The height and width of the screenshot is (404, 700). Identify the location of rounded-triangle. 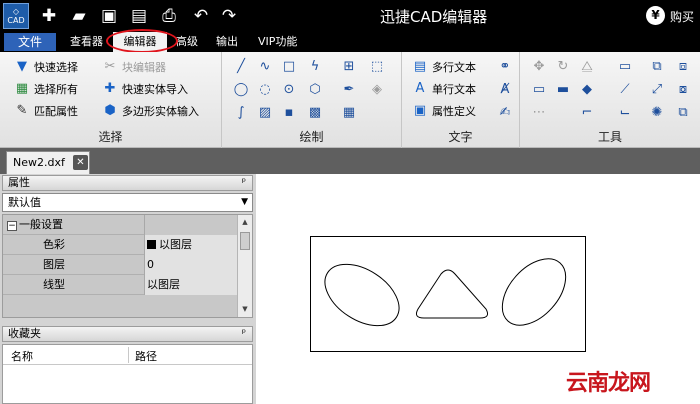
(452, 294).